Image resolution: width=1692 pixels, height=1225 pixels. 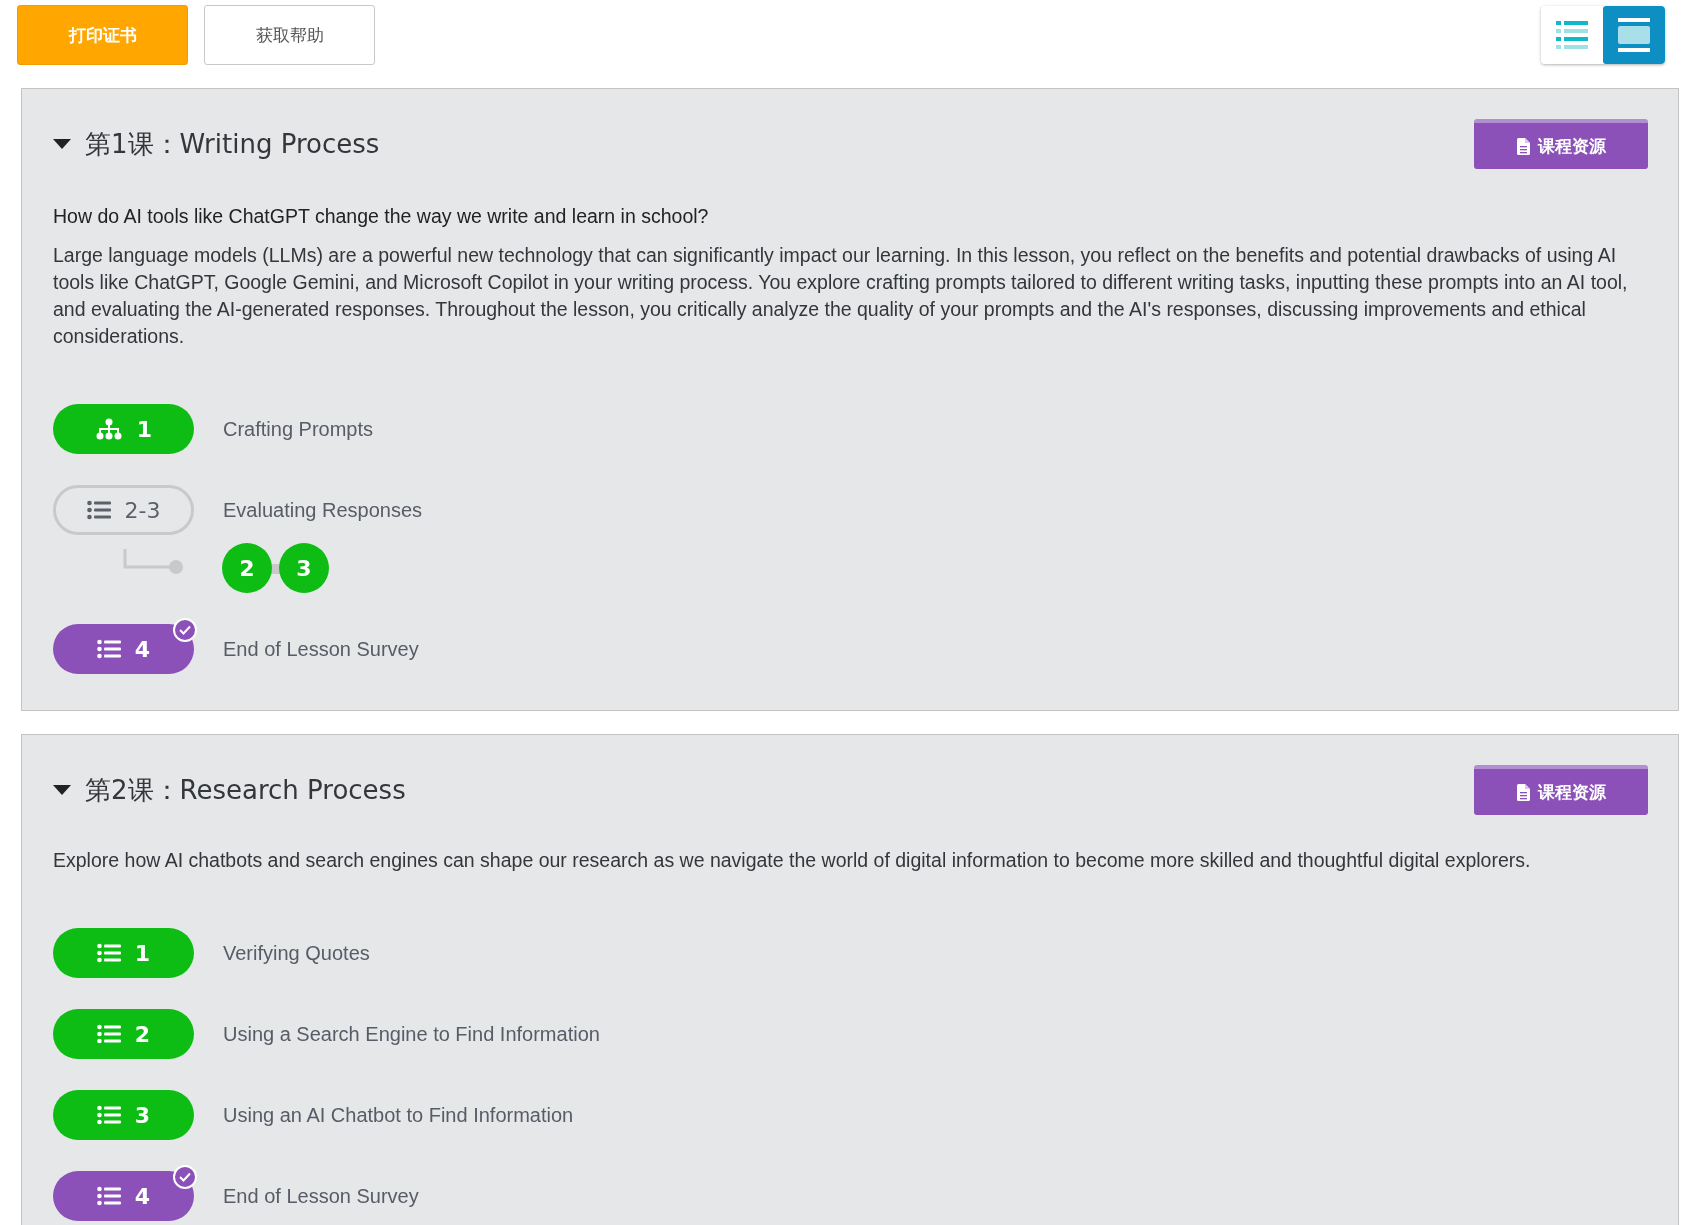 I want to click on lesson-title: 第1课：Writing Process, so click(x=232, y=144).